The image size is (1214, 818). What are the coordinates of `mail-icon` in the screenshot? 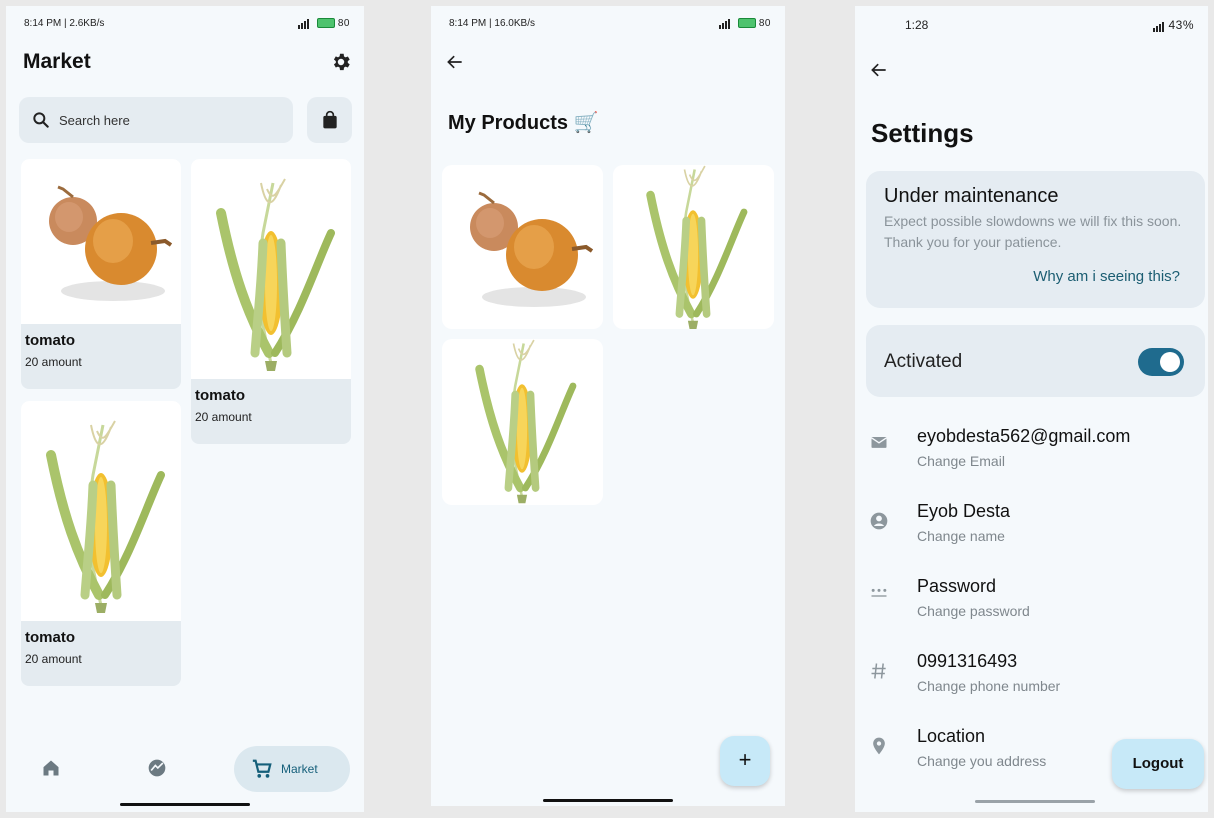 It's located at (879, 442).